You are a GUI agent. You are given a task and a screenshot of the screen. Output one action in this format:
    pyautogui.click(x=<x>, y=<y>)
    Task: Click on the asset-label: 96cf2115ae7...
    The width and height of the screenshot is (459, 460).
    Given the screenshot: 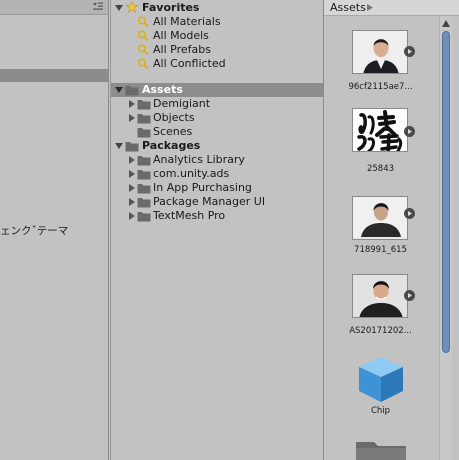 What is the action you would take?
    pyautogui.click(x=380, y=87)
    